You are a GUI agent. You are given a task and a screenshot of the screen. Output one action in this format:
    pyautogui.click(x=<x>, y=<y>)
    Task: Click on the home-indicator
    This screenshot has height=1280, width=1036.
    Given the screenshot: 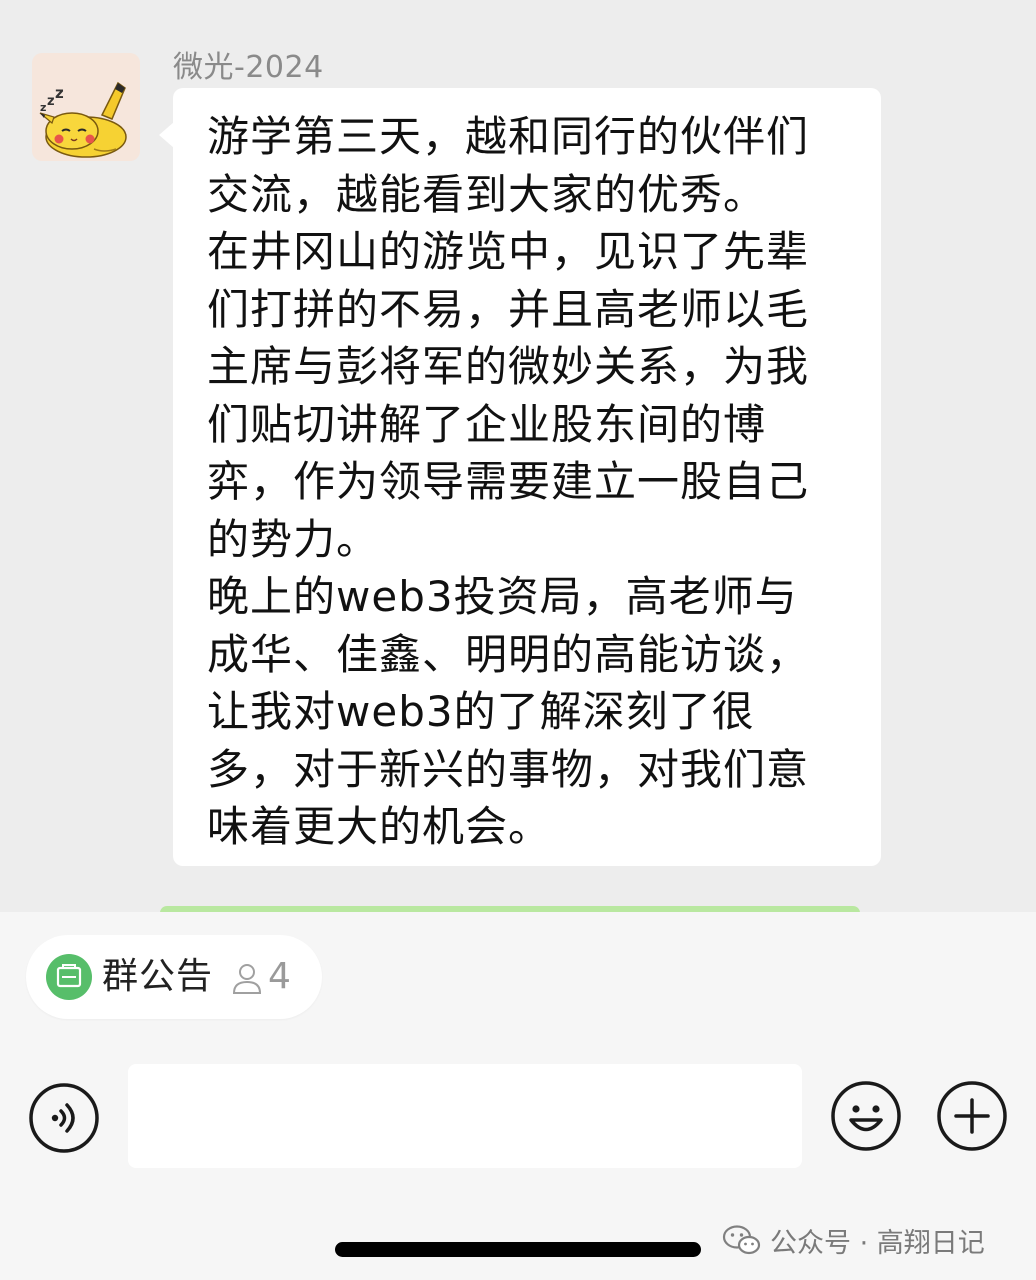 What is the action you would take?
    pyautogui.click(x=518, y=1249)
    